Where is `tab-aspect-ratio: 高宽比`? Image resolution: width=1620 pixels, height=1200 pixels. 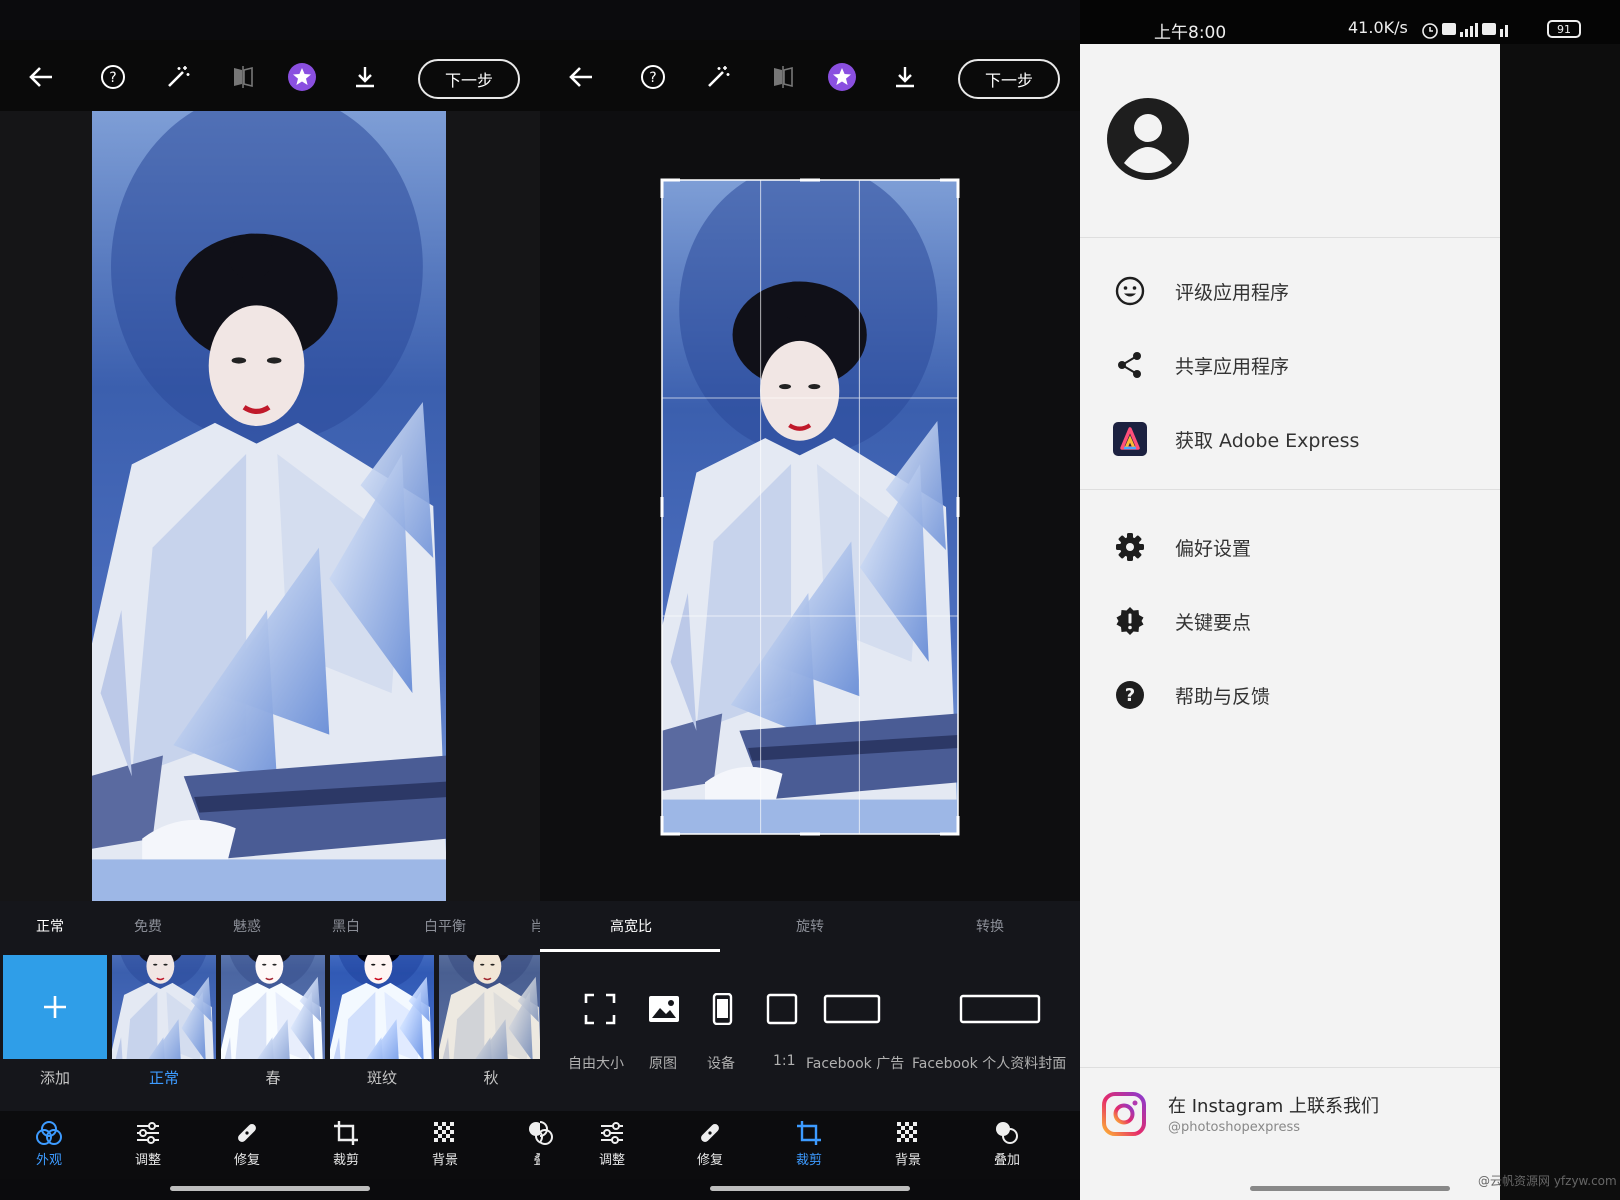 tab-aspect-ratio: 高宽比 is located at coordinates (631, 926).